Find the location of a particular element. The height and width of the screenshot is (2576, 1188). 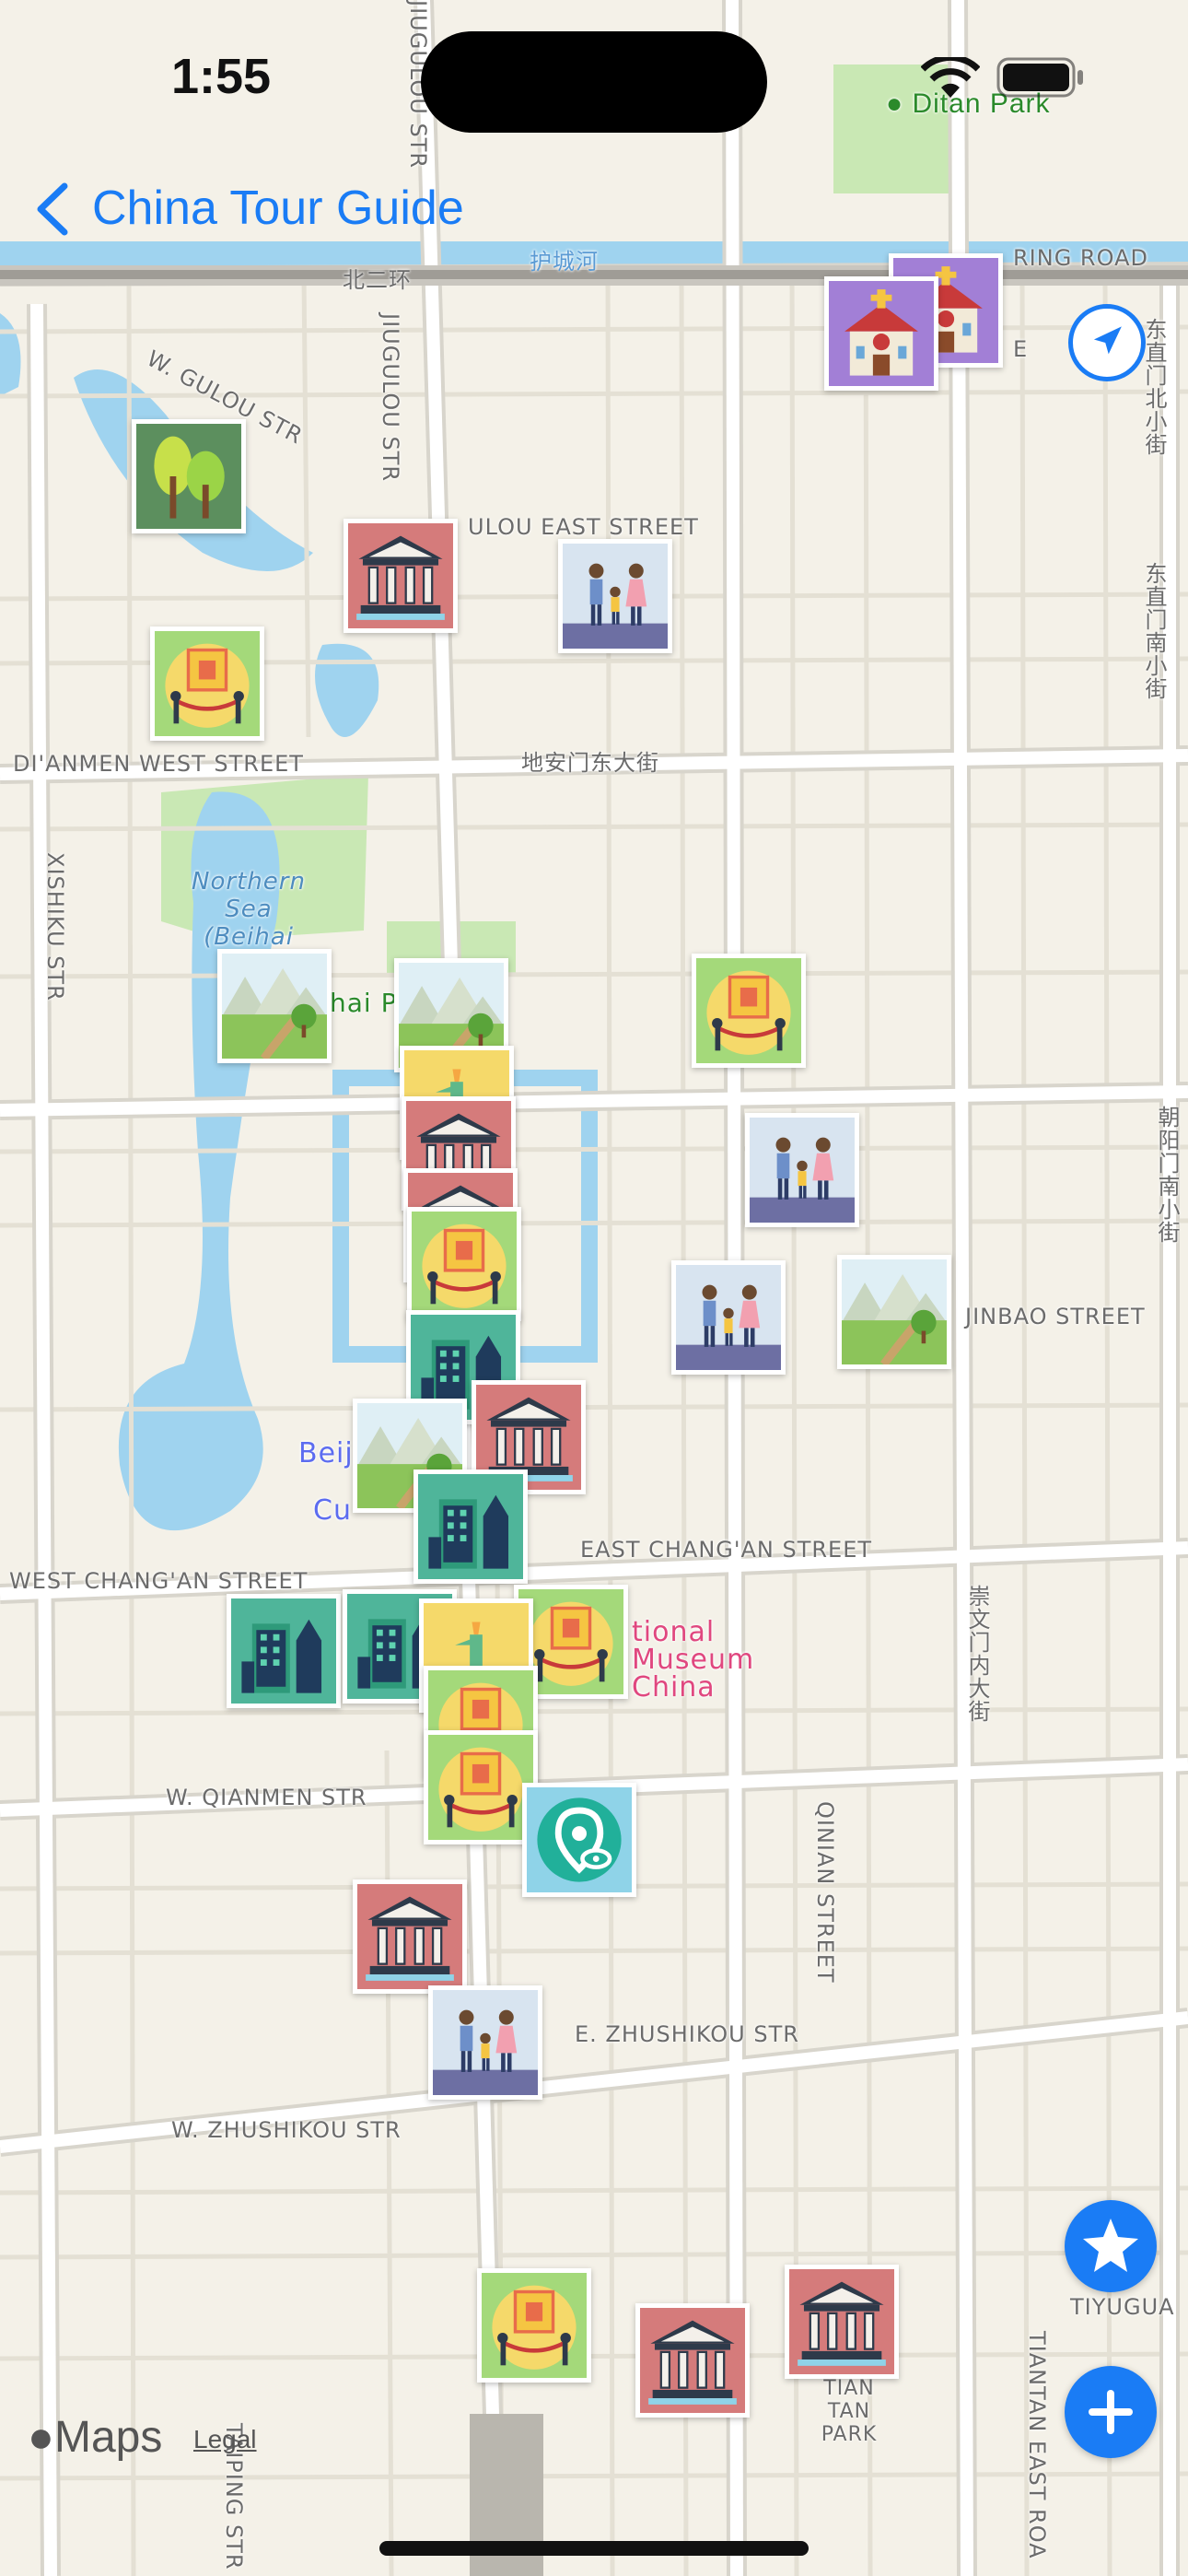

location-eye-icon is located at coordinates (579, 1839).